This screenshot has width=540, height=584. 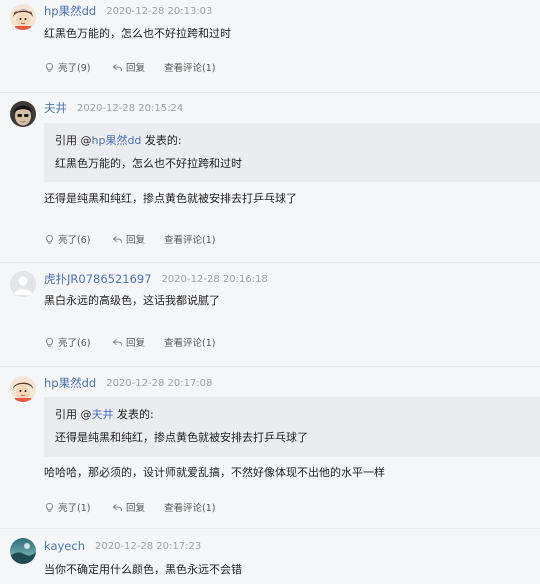 What do you see at coordinates (74, 508) in the screenshot?
I see `like-count-label: 亮了(1)` at bounding box center [74, 508].